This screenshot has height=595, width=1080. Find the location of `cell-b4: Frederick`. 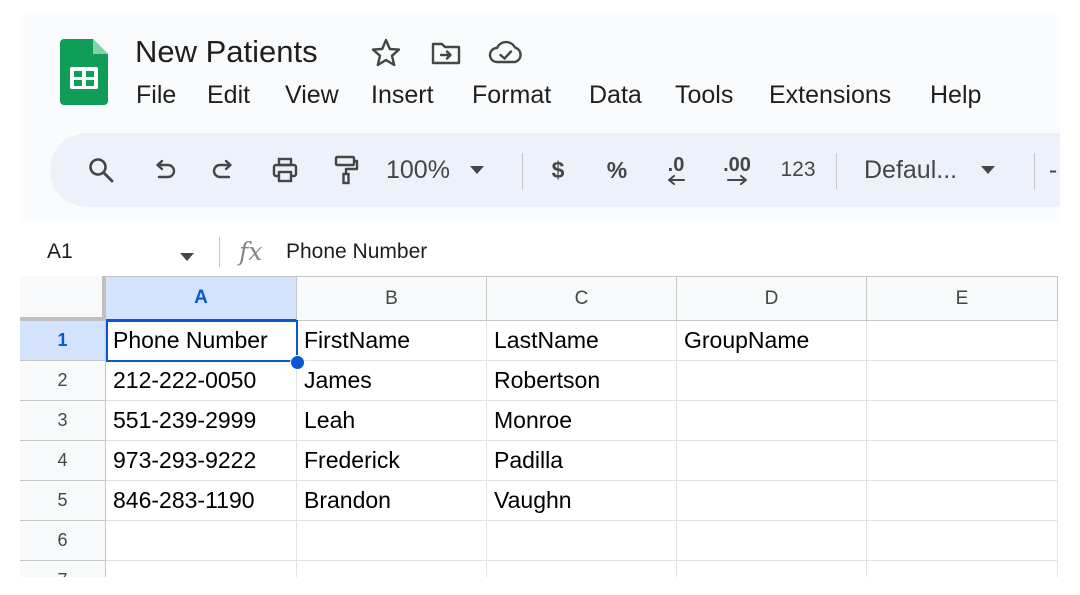

cell-b4: Frederick is located at coordinates (392, 461).